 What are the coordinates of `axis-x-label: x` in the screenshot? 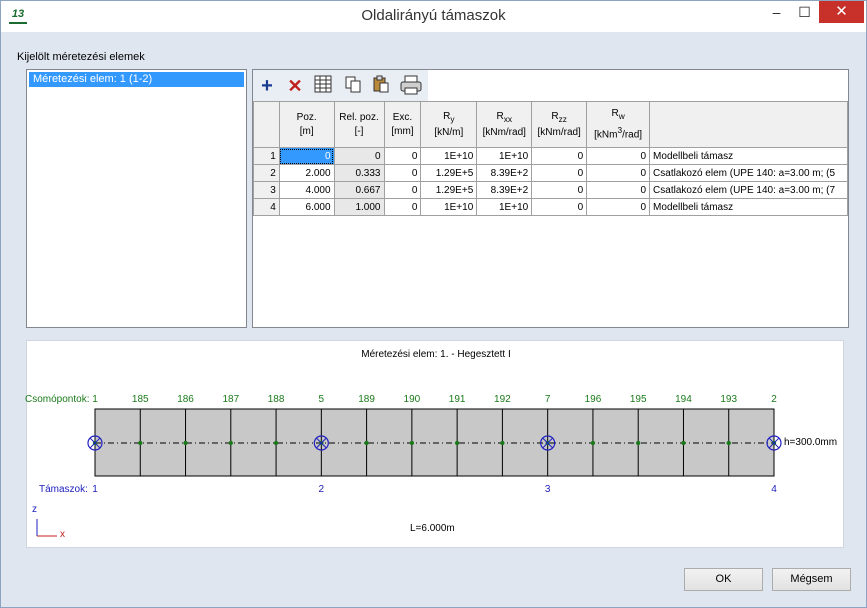 It's located at (62, 534).